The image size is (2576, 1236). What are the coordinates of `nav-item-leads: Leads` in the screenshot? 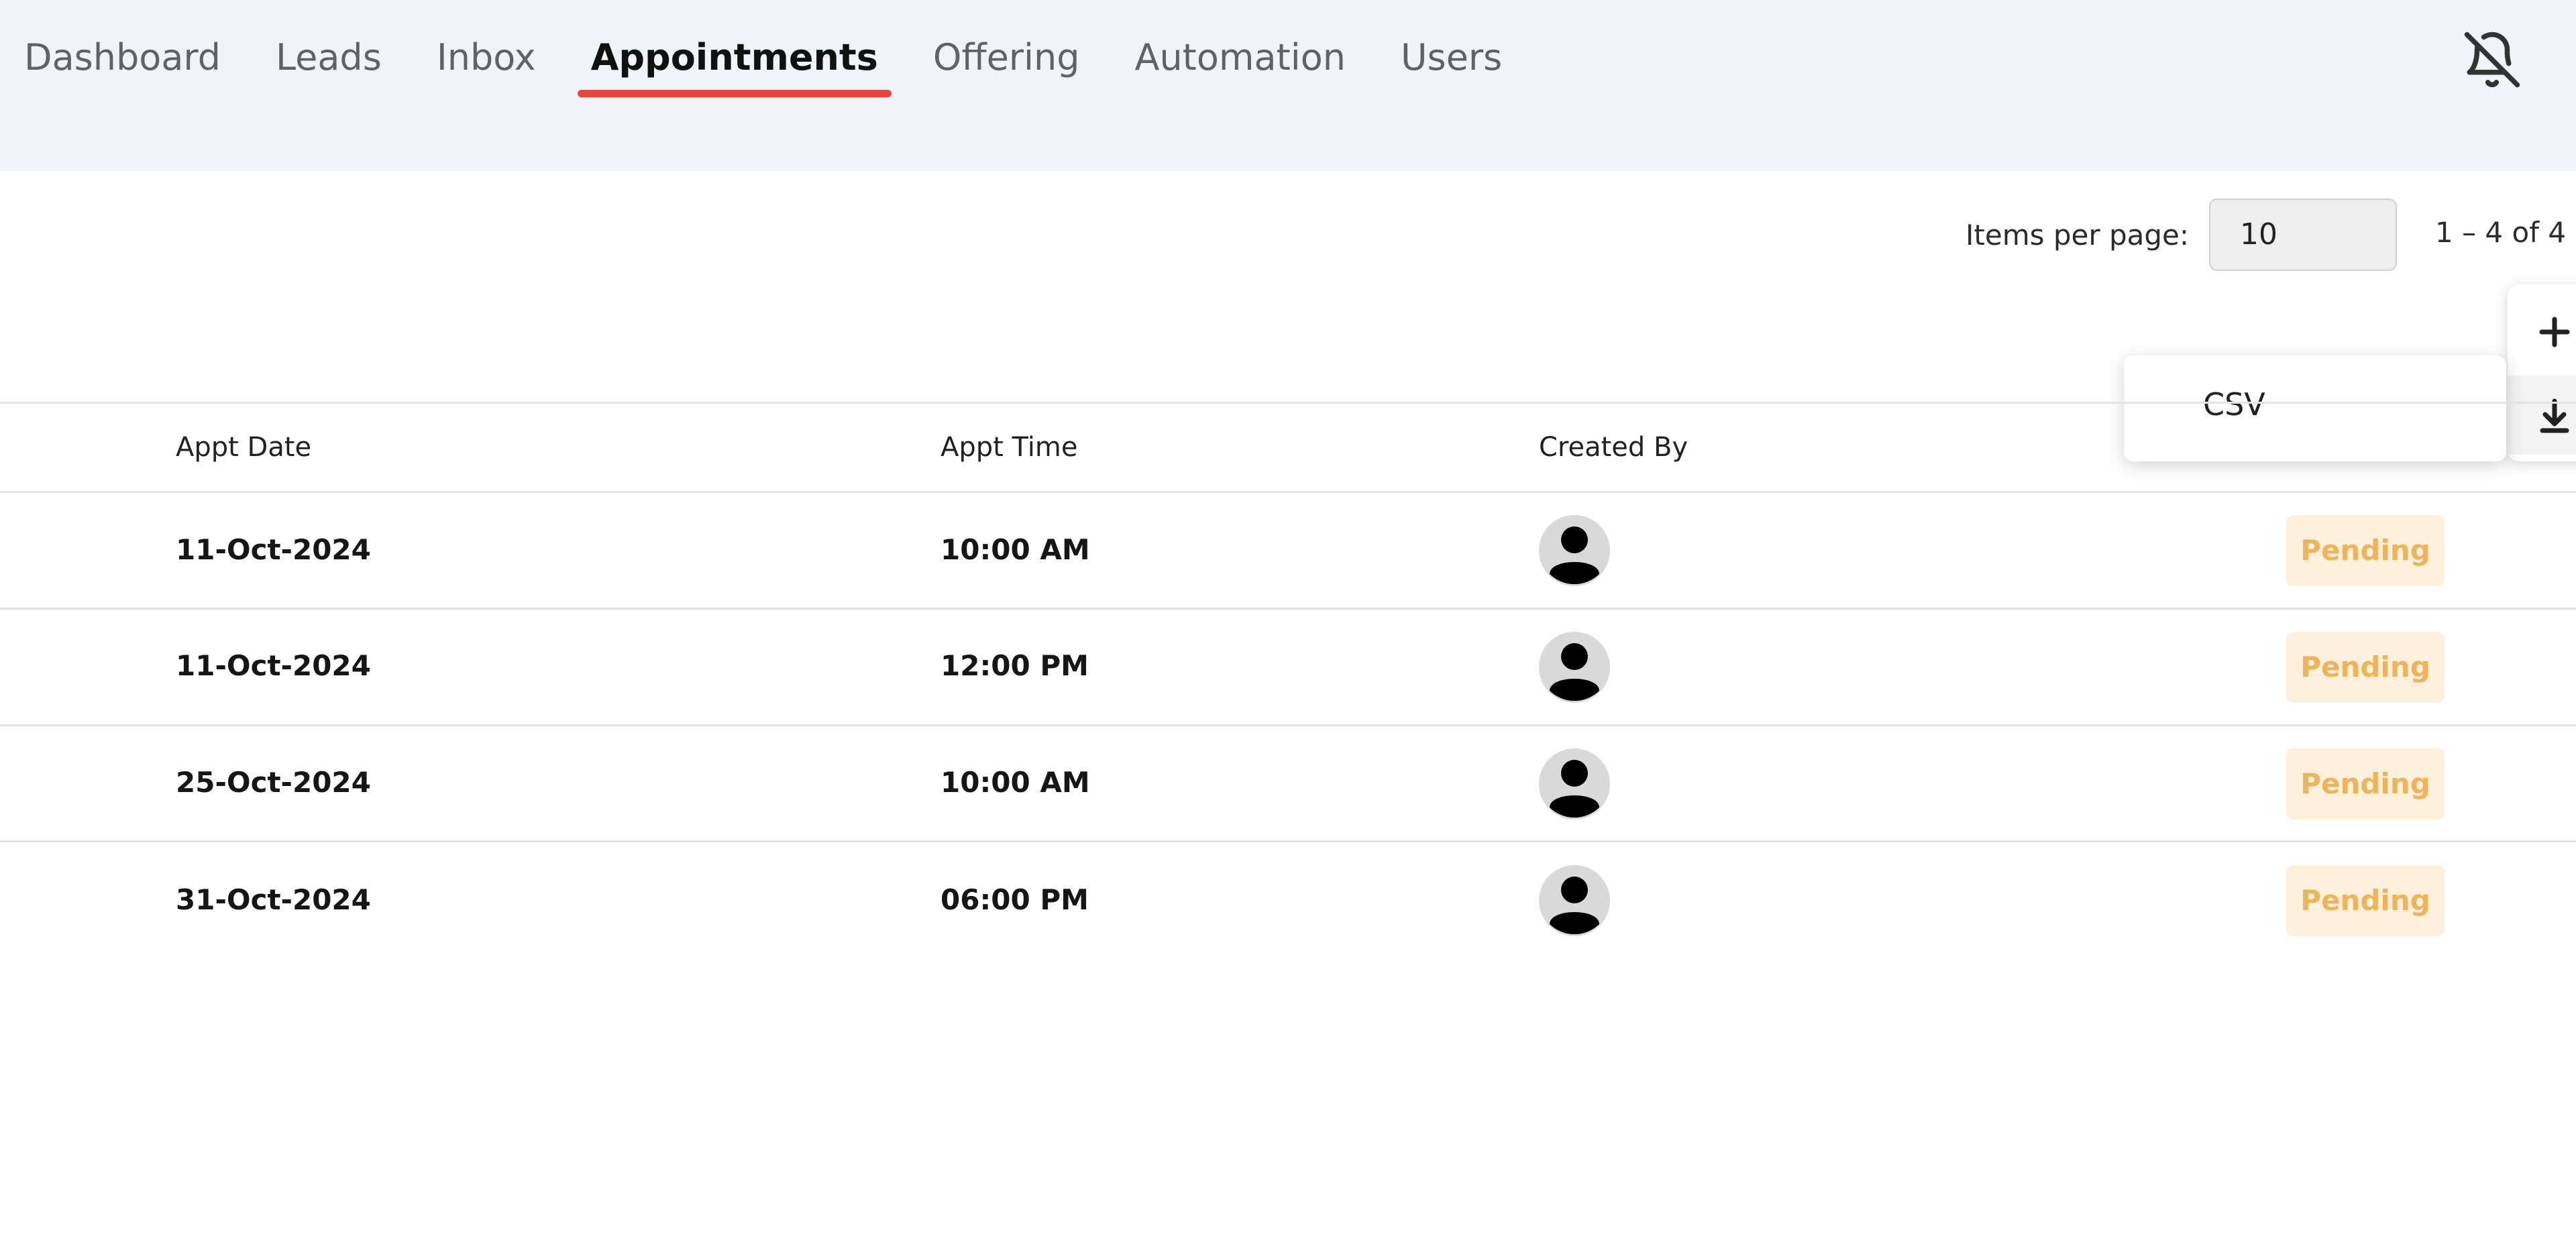 It's located at (329, 68).